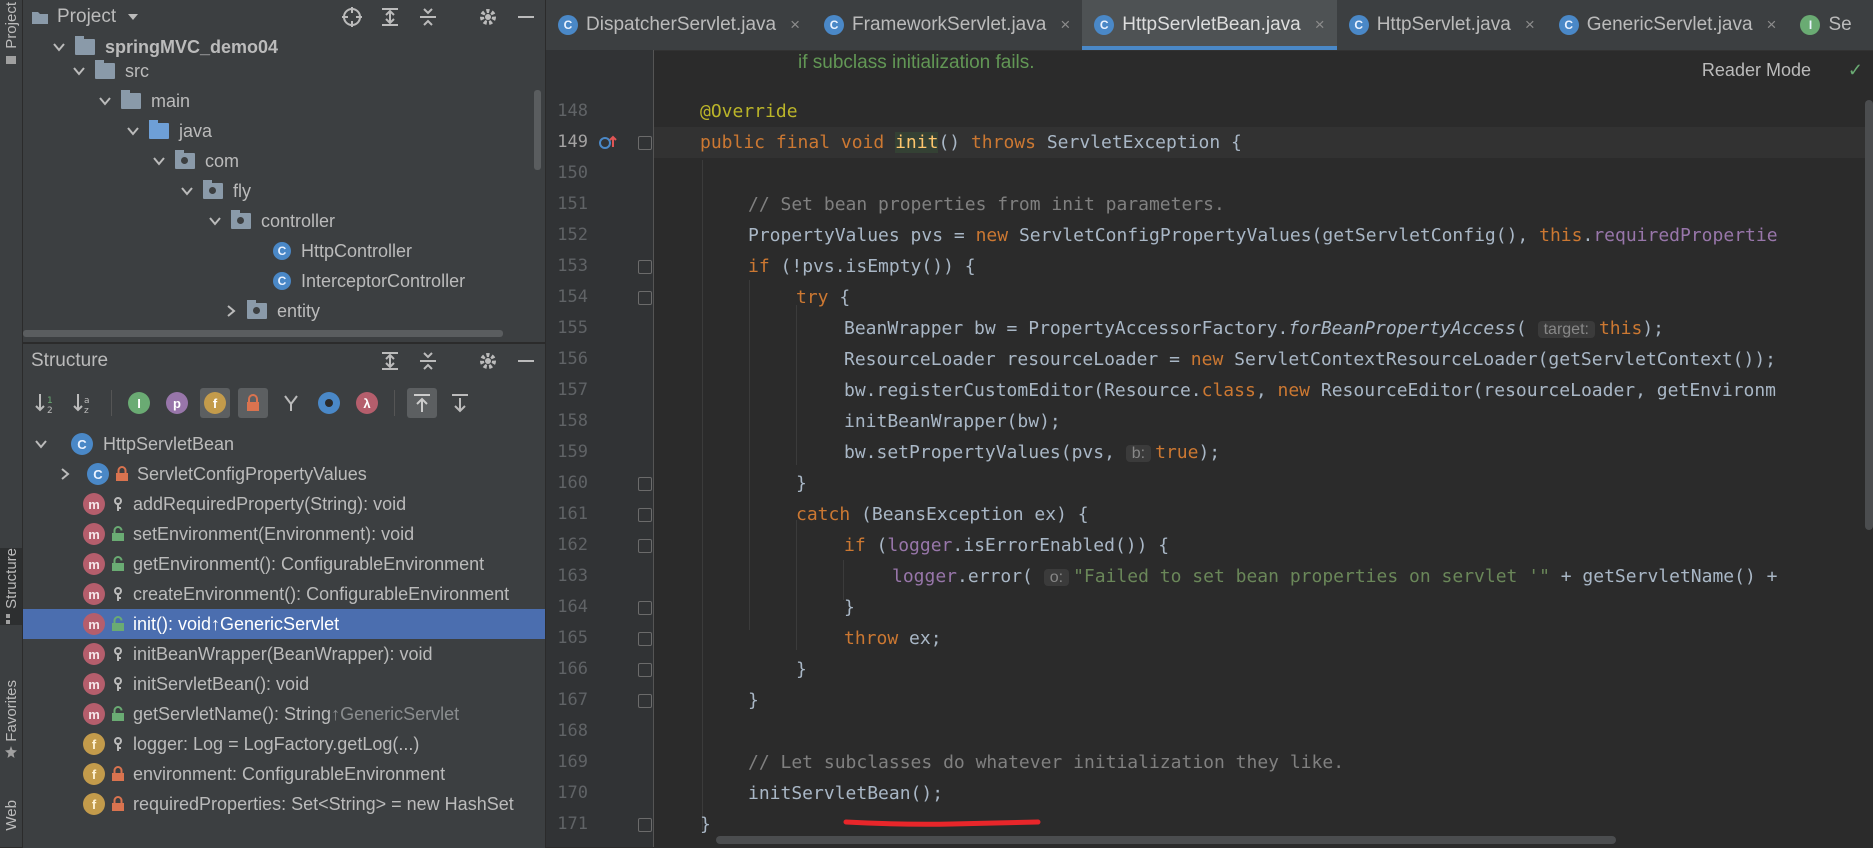  Describe the element at coordinates (11, 586) in the screenshot. I see `structure-tool-tab: Structure` at that location.